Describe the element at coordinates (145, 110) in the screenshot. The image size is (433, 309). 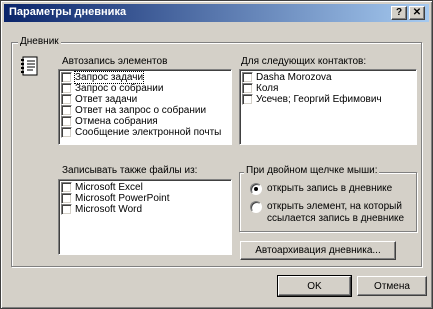
I see `list-item: Ответ на запрос о собрании` at that location.